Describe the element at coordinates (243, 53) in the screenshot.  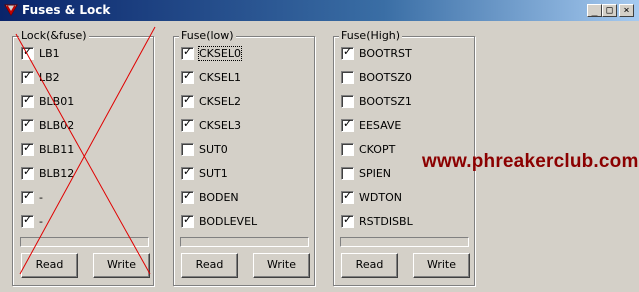
I see `fuse-low-checkbox-row: ✓ CKSEL0` at that location.